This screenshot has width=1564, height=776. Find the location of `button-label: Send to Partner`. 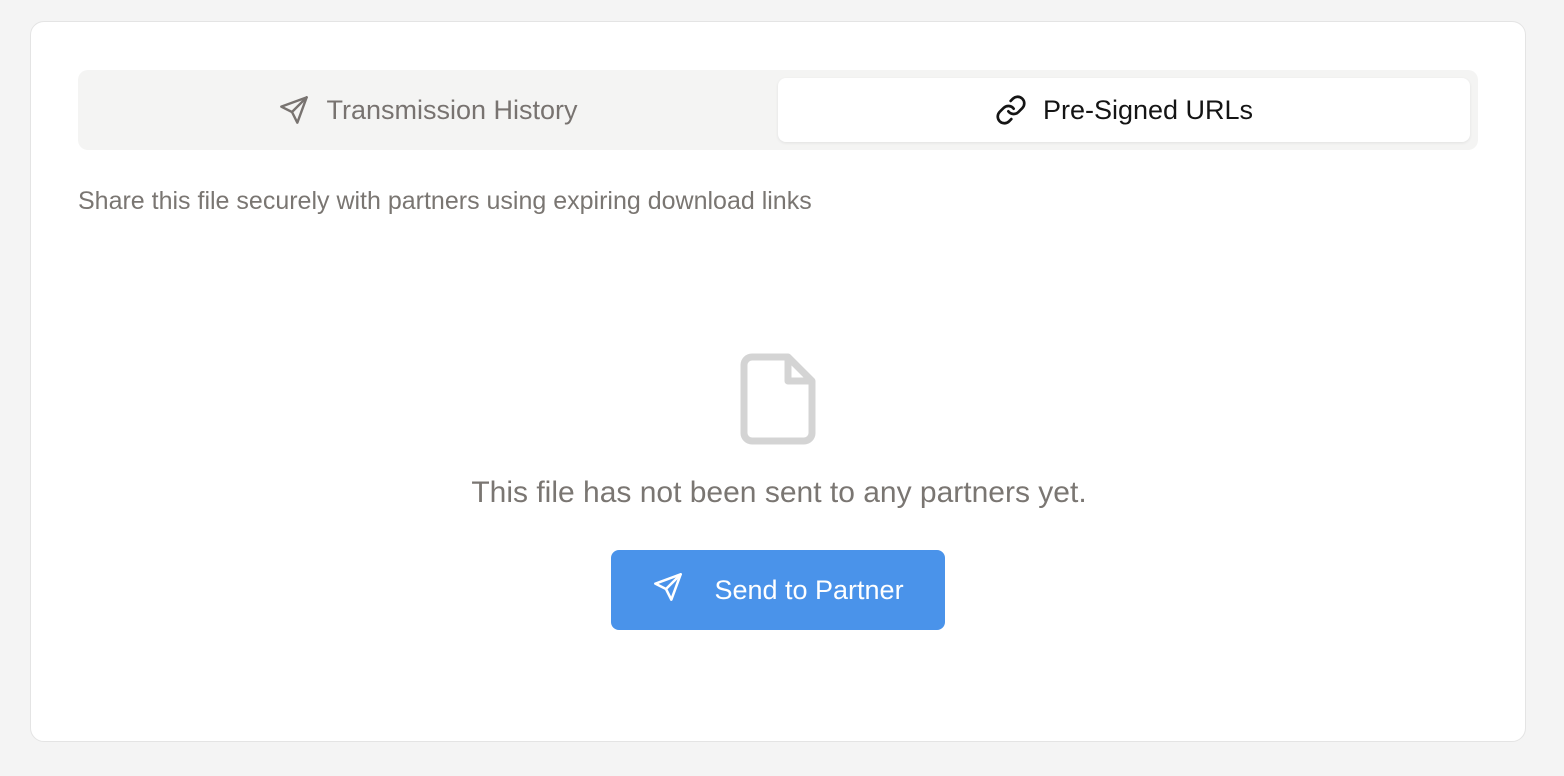

button-label: Send to Partner is located at coordinates (809, 589).